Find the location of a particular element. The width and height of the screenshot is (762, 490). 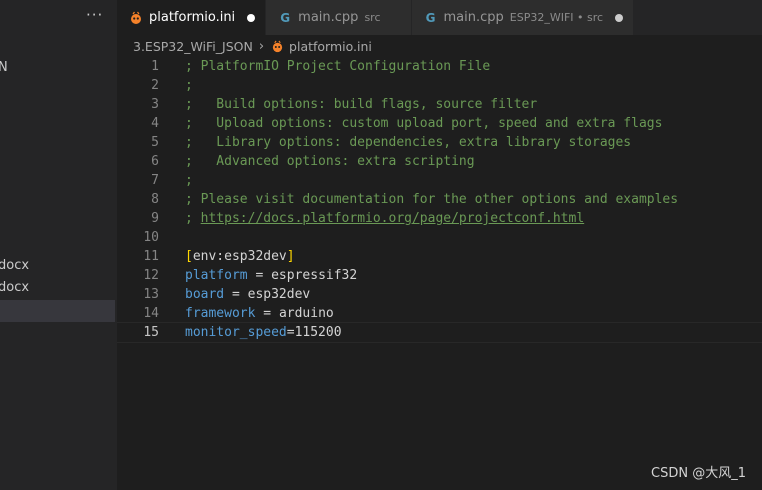

tab-main-cpp-src: G main.cpp src is located at coordinates (339, 17).